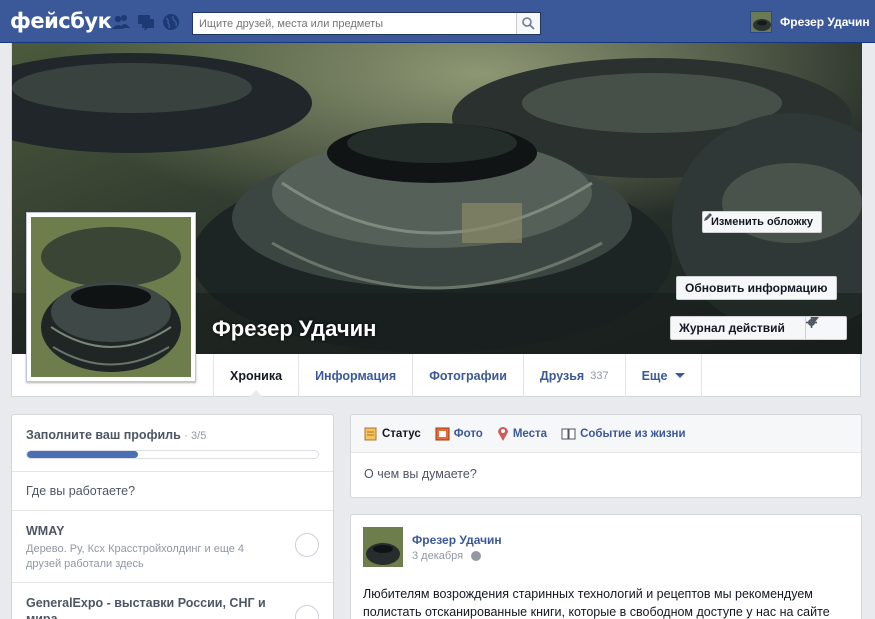  I want to click on tab-photos: Фотографии, so click(467, 375).